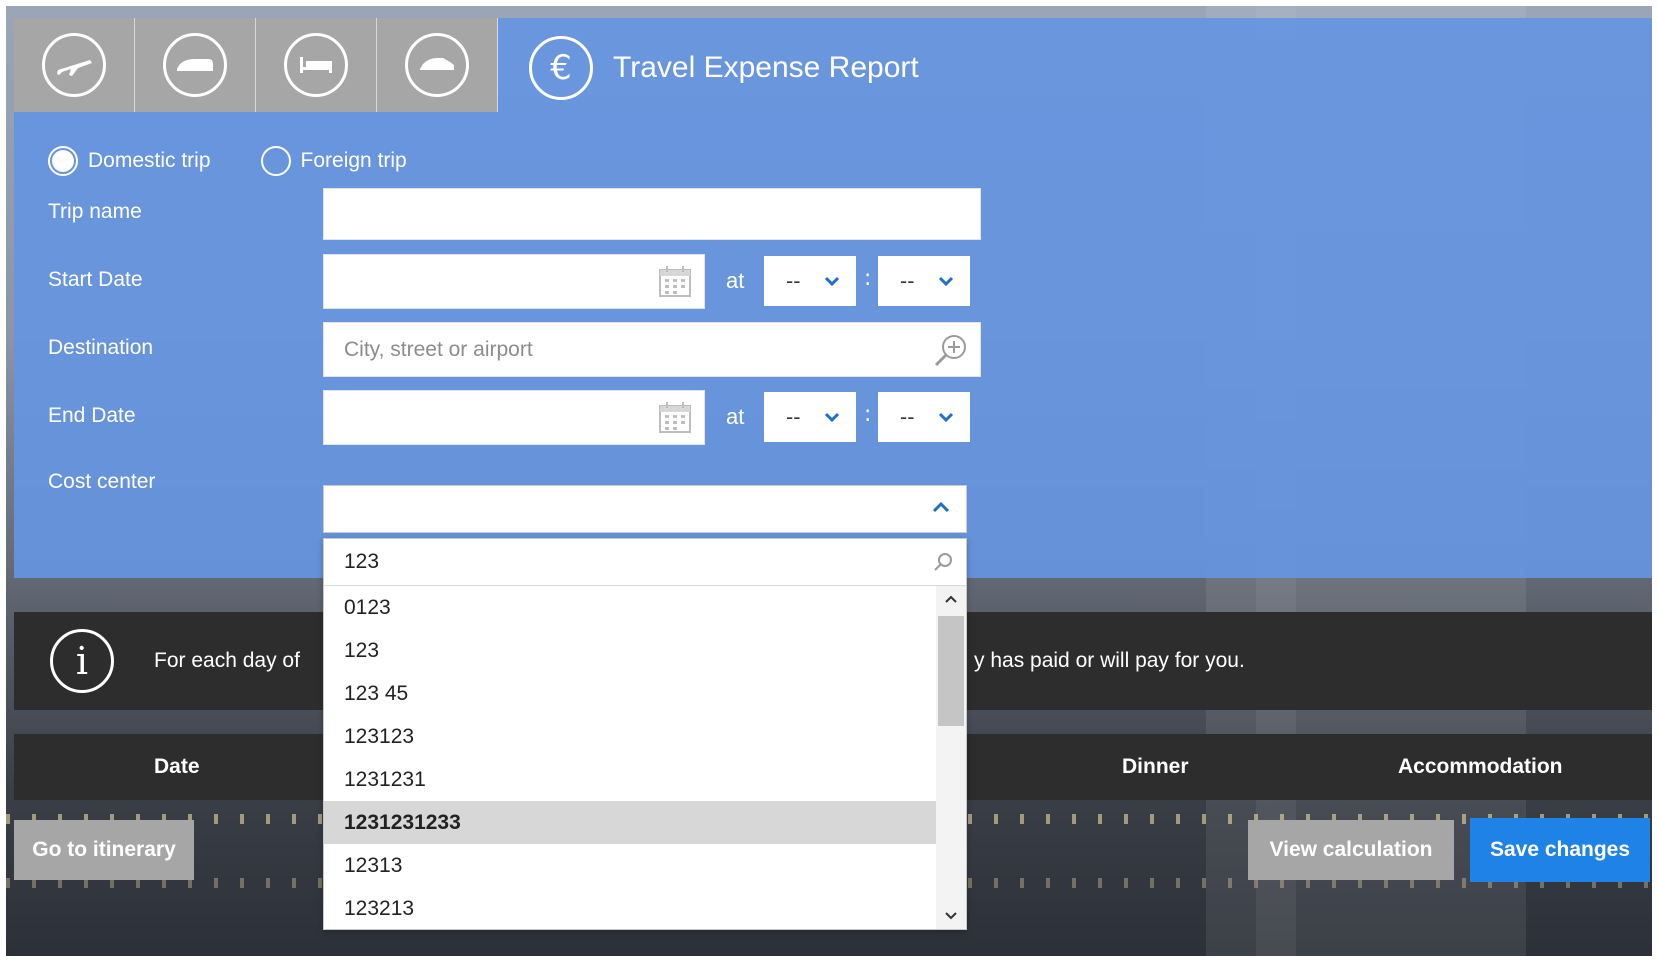 The image size is (1658, 960). I want to click on scroll-up-icon, so click(951, 599).